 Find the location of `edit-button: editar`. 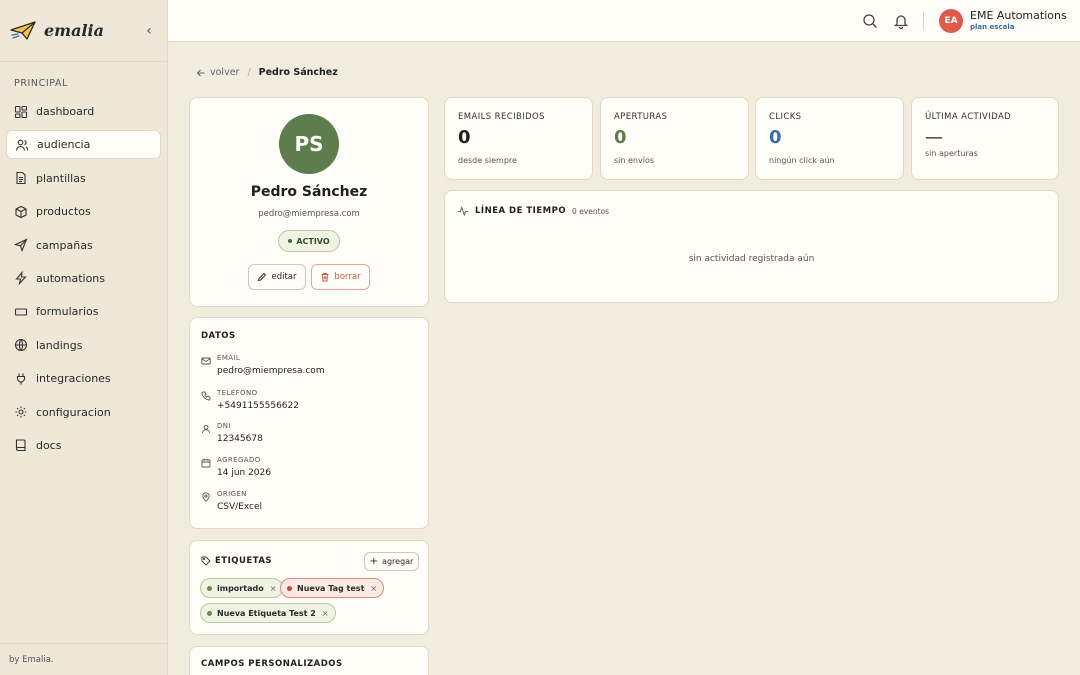

edit-button: editar is located at coordinates (277, 277).